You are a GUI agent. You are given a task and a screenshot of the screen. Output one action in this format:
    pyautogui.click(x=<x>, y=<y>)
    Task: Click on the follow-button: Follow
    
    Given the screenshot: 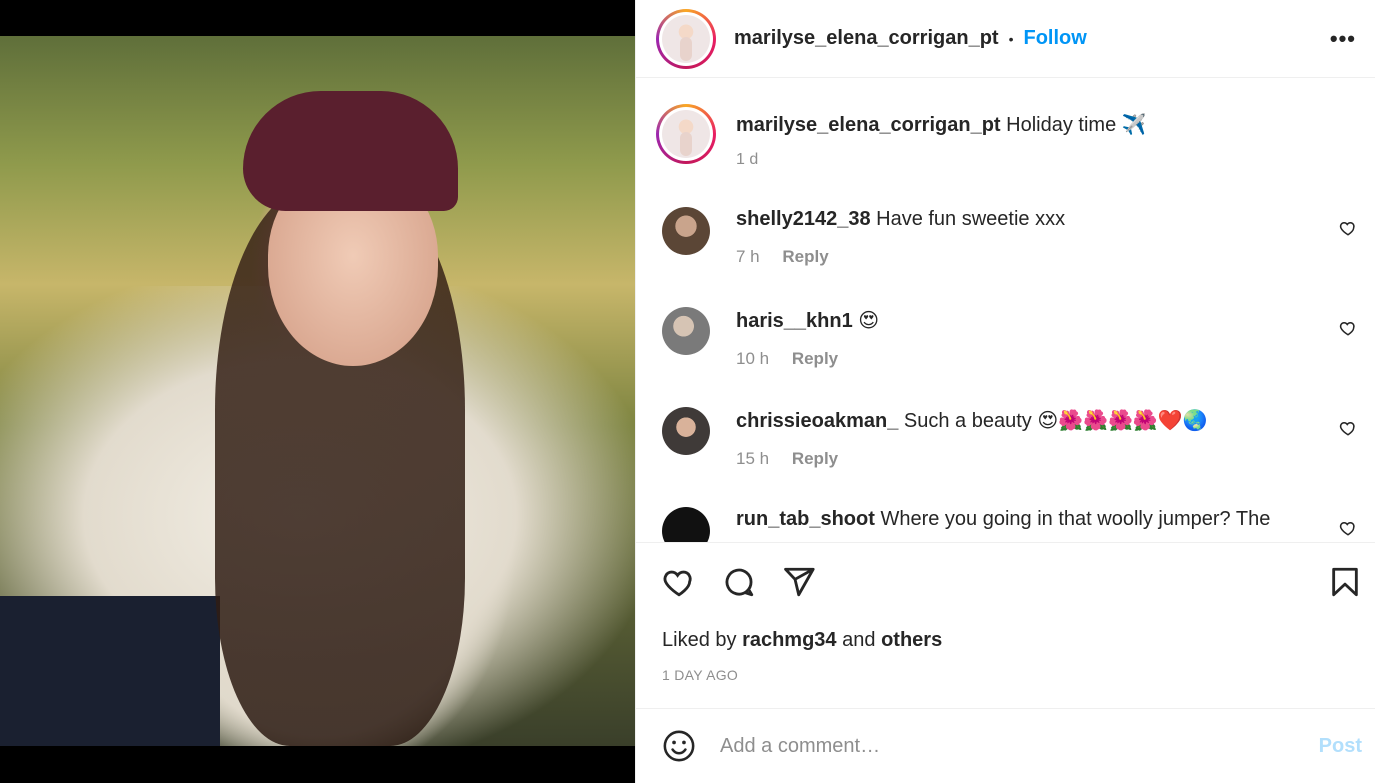 What is the action you would take?
    pyautogui.click(x=1055, y=38)
    